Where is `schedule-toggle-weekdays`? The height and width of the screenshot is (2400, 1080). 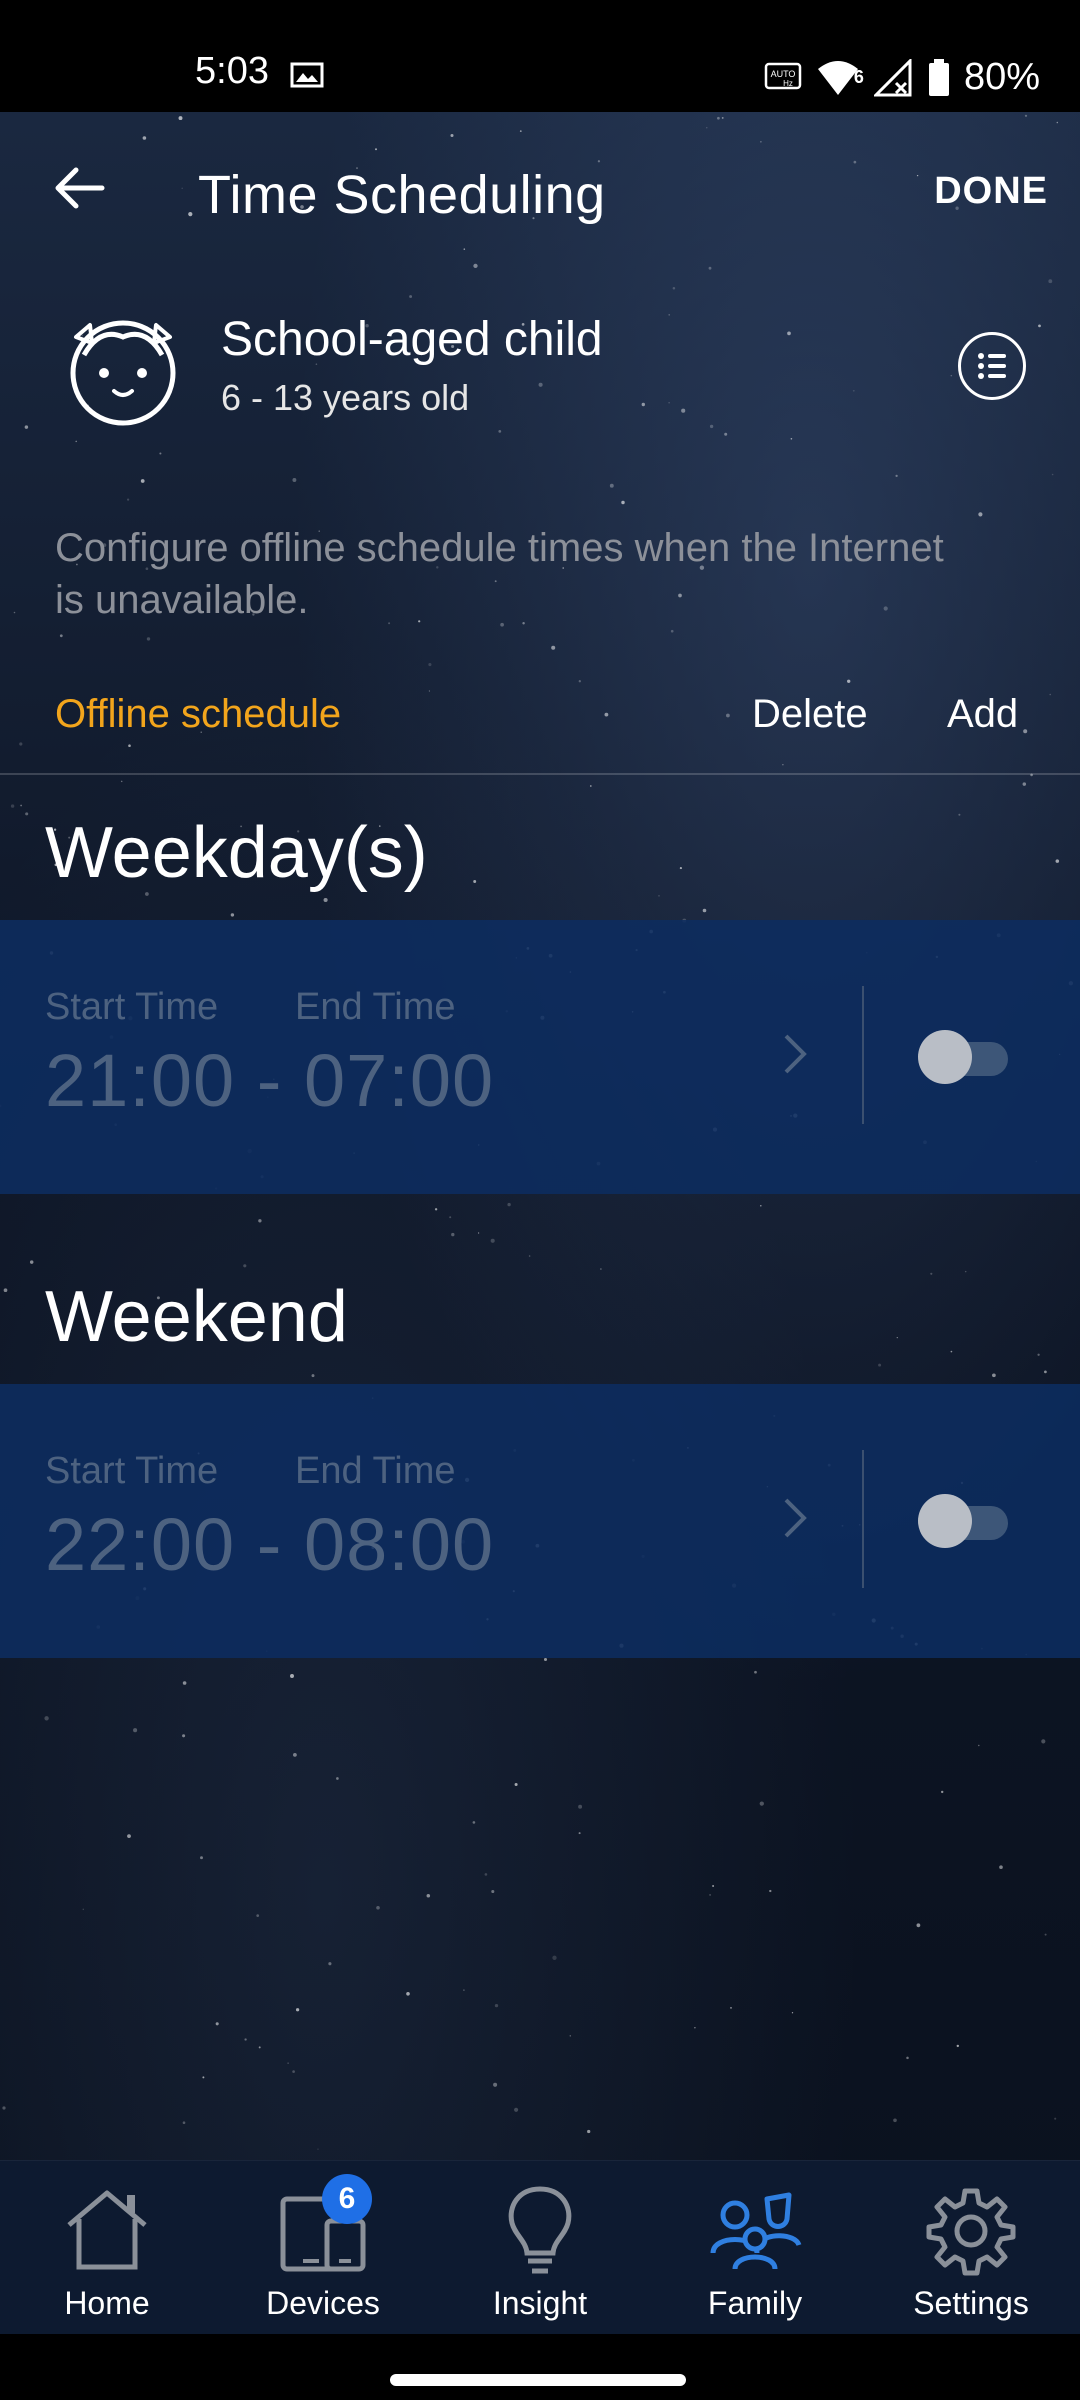
schedule-toggle-weekdays is located at coordinates (963, 1057).